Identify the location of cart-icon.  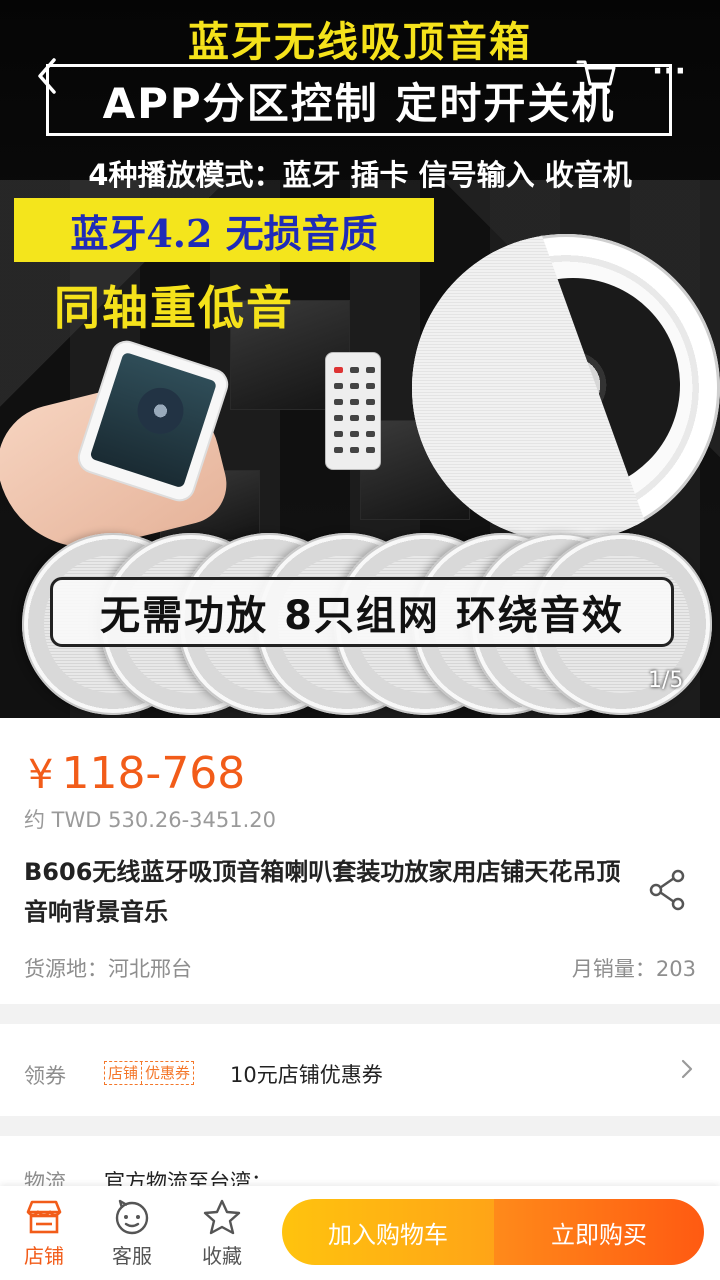
(596, 77).